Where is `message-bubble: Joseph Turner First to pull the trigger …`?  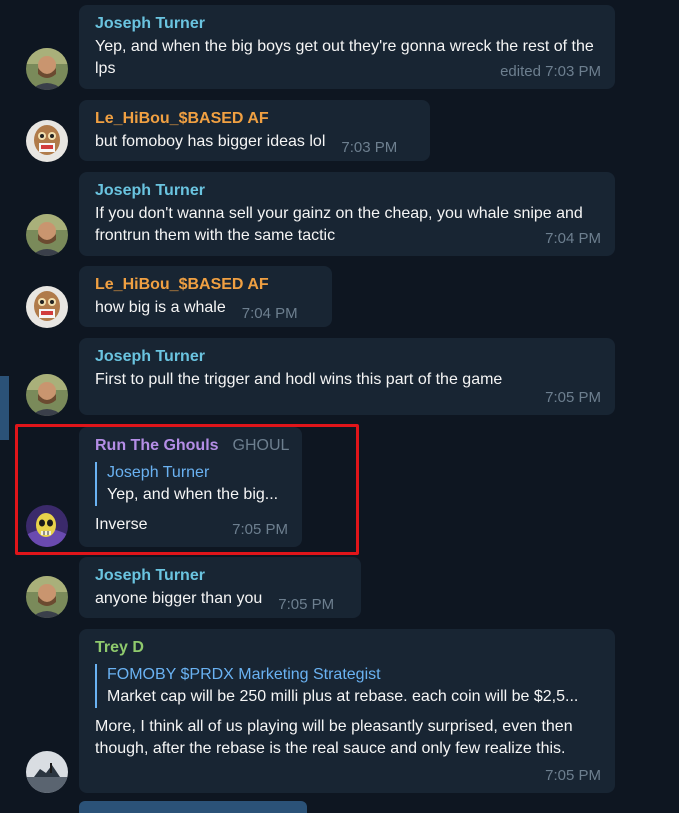 message-bubble: Joseph Turner First to pull the trigger … is located at coordinates (347, 376).